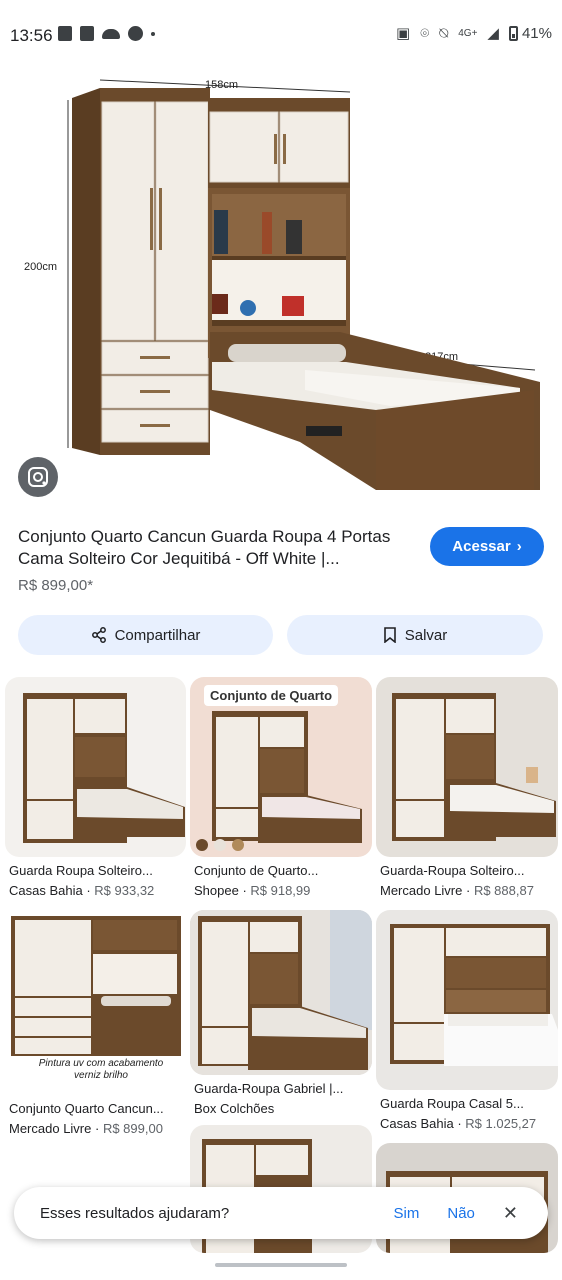 This screenshot has height=1280, width=562. Describe the element at coordinates (281, 767) in the screenshot. I see `result-thumbnail: Conjunto de Quarto` at that location.